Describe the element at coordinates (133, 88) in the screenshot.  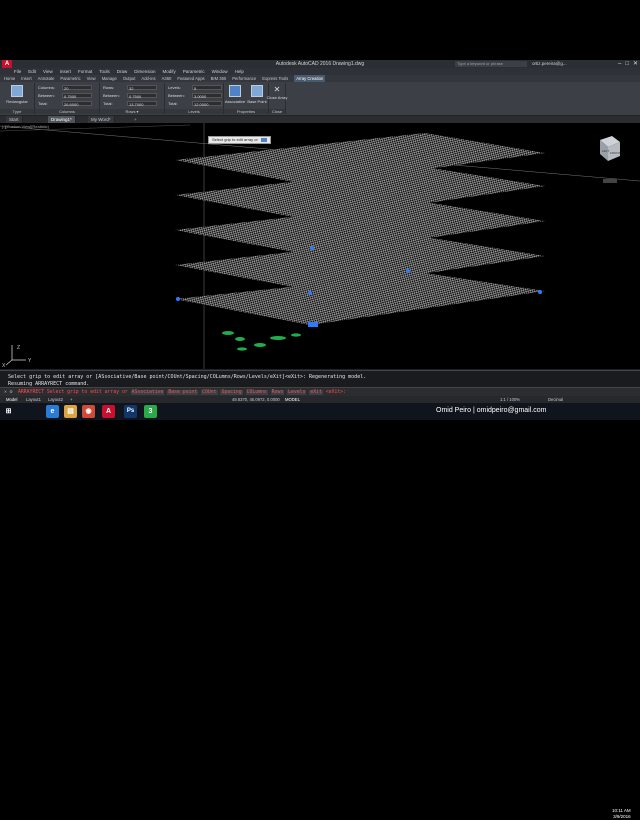
I see `rows-count-field: Rows: 32` at that location.